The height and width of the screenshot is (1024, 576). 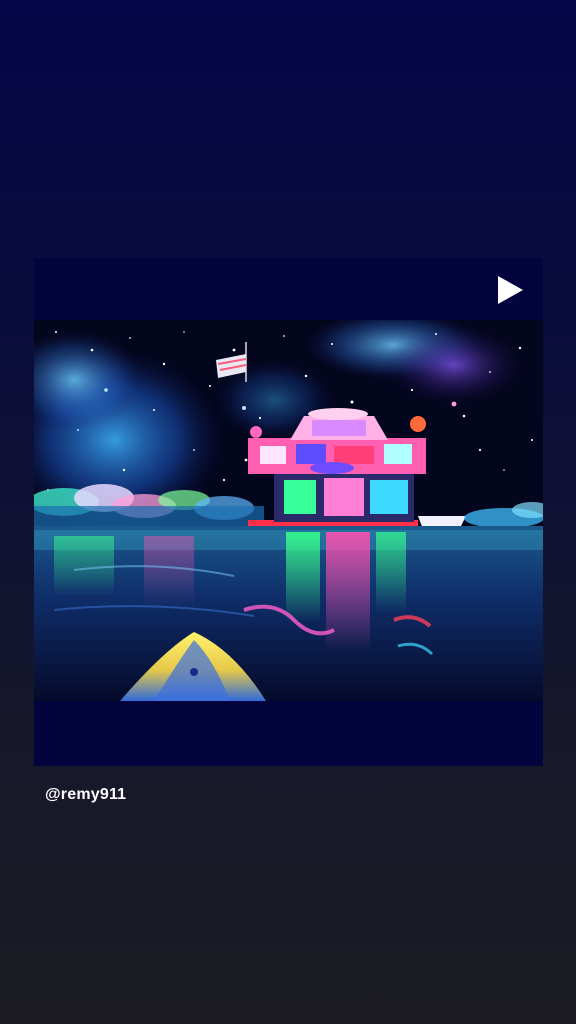 I want to click on play-icon, so click(x=510, y=290).